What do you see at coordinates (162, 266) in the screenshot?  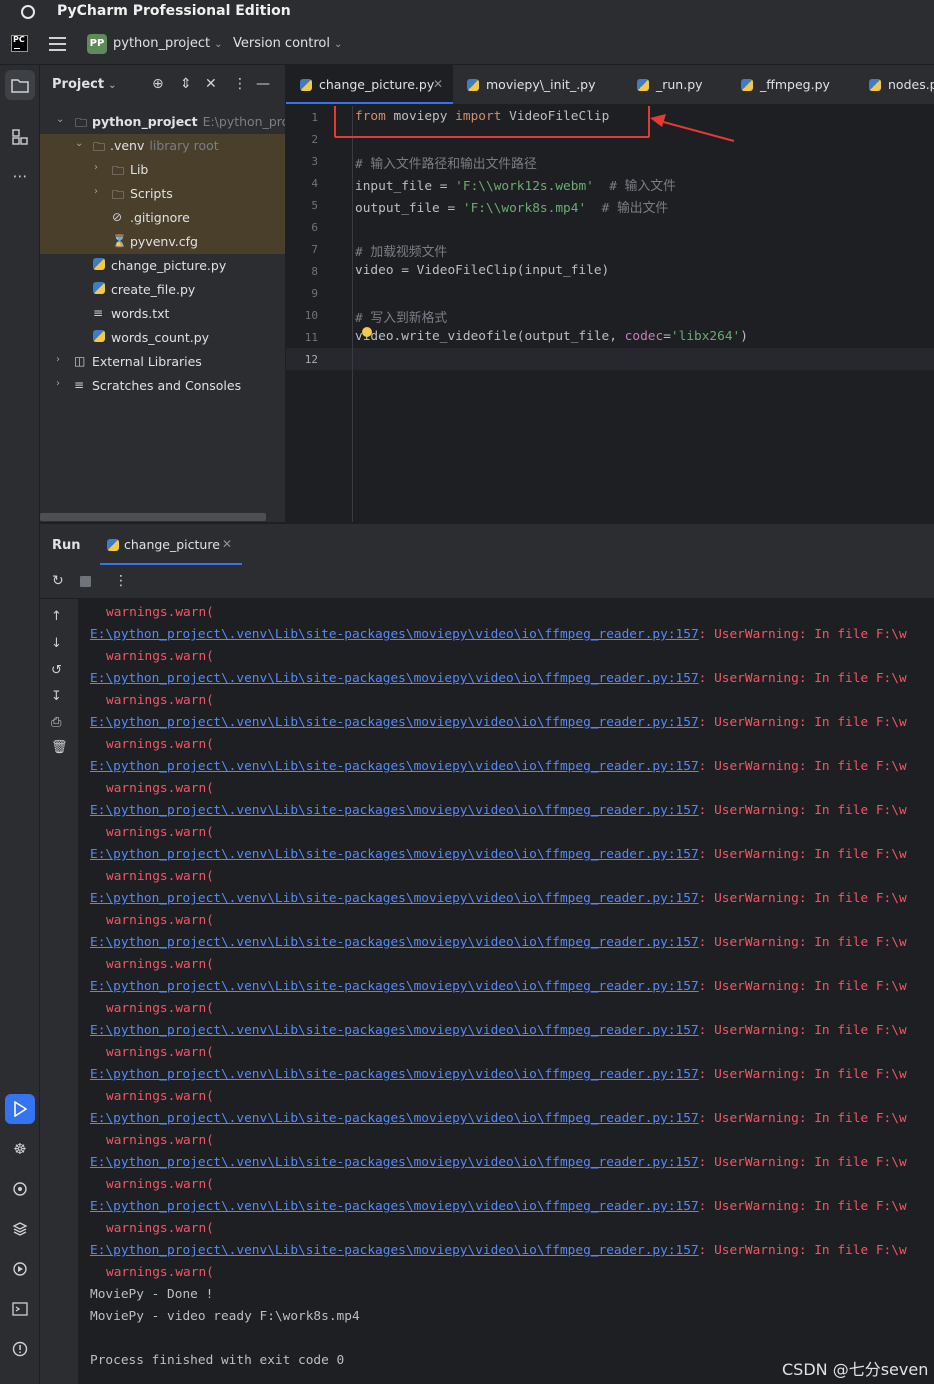 I see `tree-item-change-picture: change_picture.py` at bounding box center [162, 266].